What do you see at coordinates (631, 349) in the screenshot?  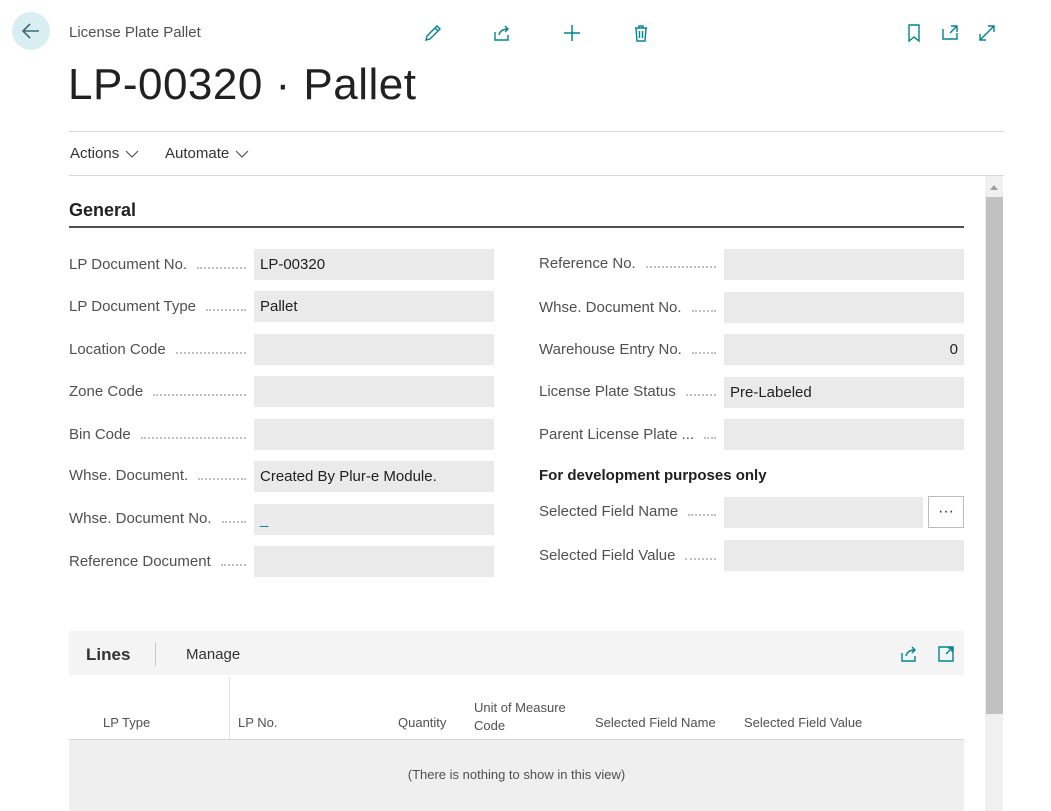 I see `warehouse-entry-no-label: Warehouse Entry No.` at bounding box center [631, 349].